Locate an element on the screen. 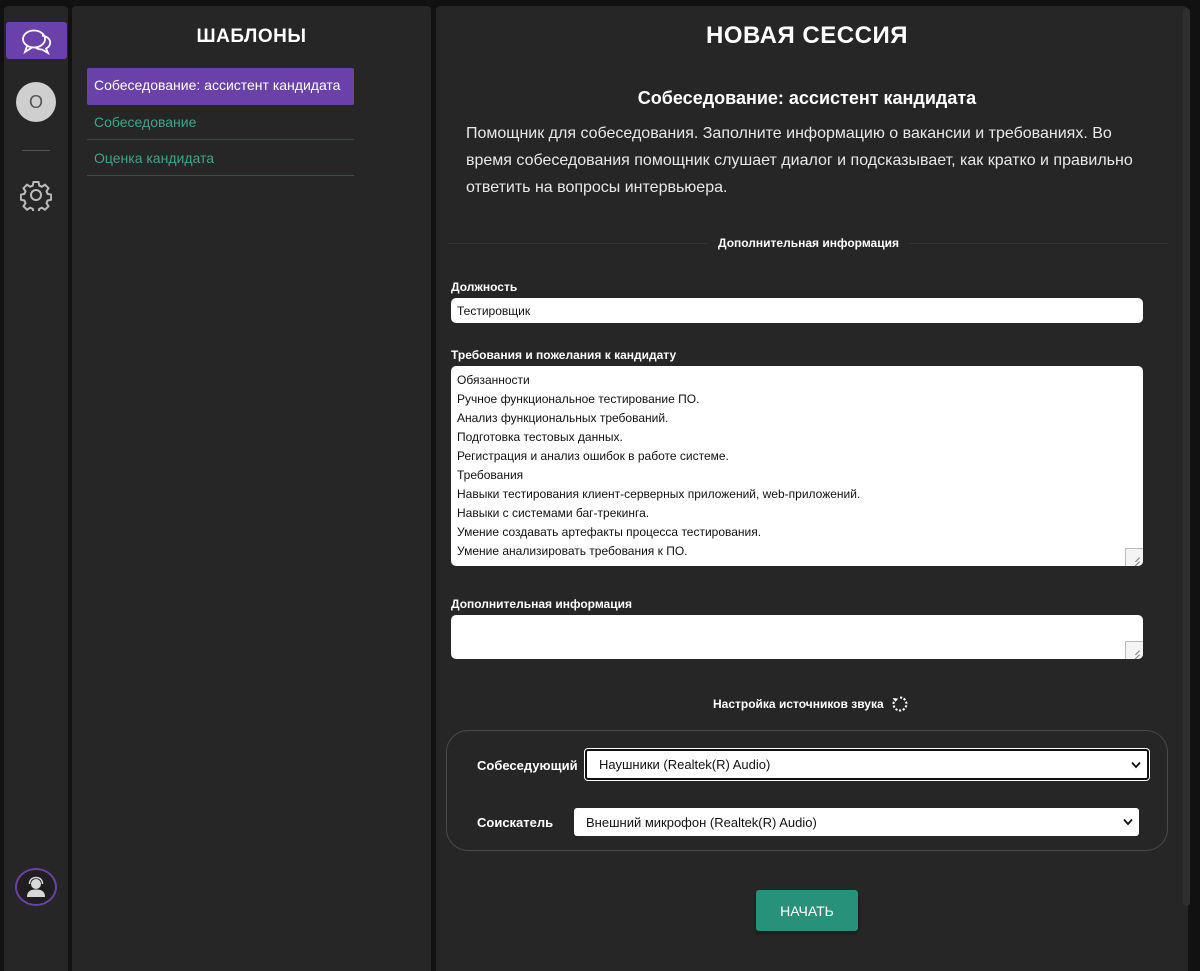 This screenshot has width=1200, height=971. additional-info-label: Дополнительная информация is located at coordinates (541, 604).